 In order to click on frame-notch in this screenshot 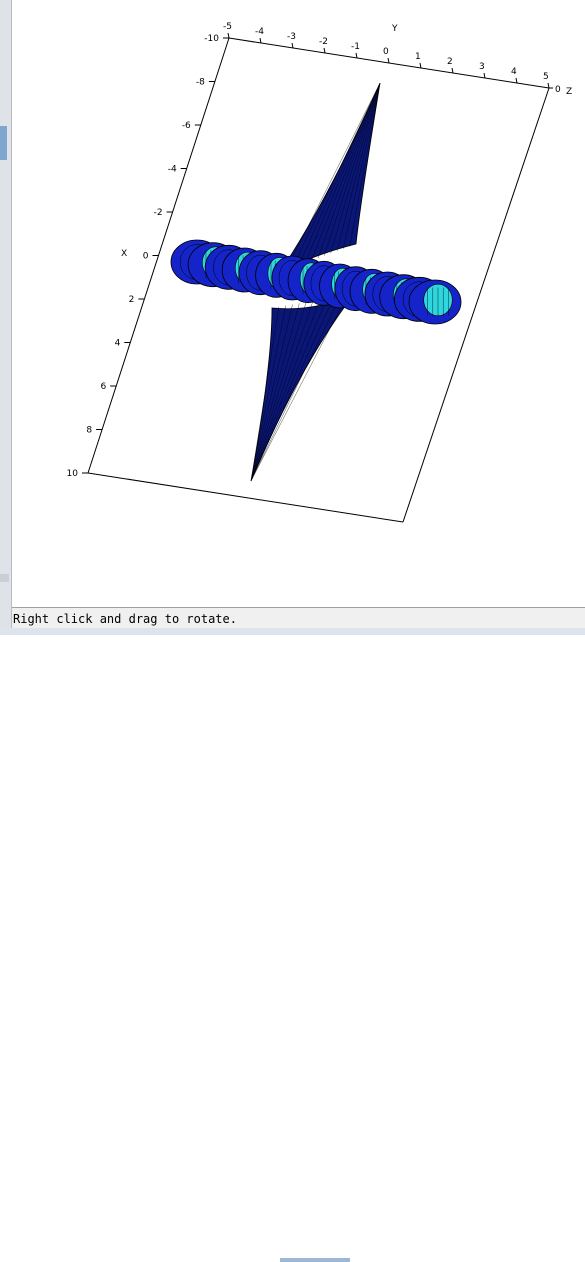, I will do `click(4, 578)`.